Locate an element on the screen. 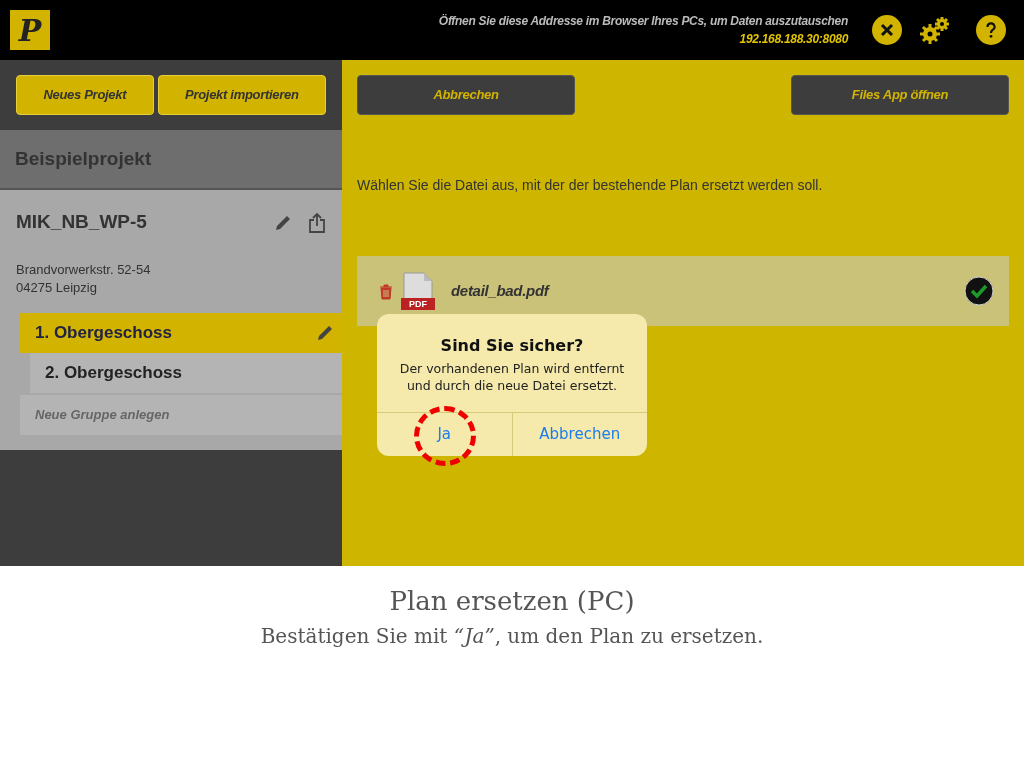 The width and height of the screenshot is (1024, 768). address-line: 04275 Leipzig is located at coordinates (57, 287).